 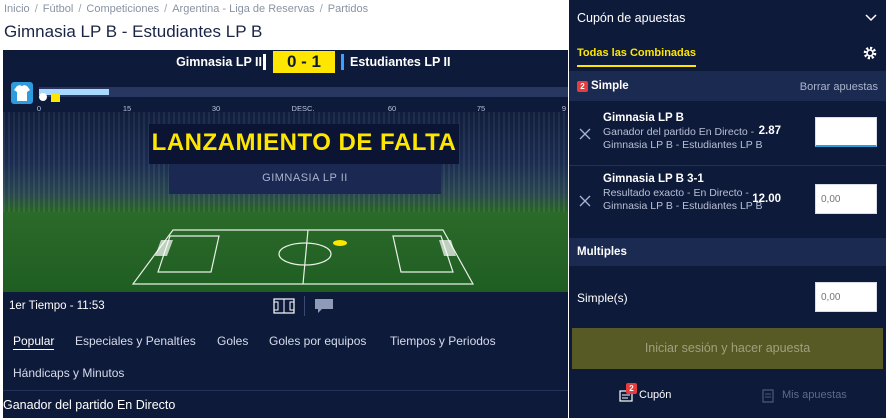 What do you see at coordinates (122, 9) in the screenshot?
I see `breadcrumb-competitions: Competiciones` at bounding box center [122, 9].